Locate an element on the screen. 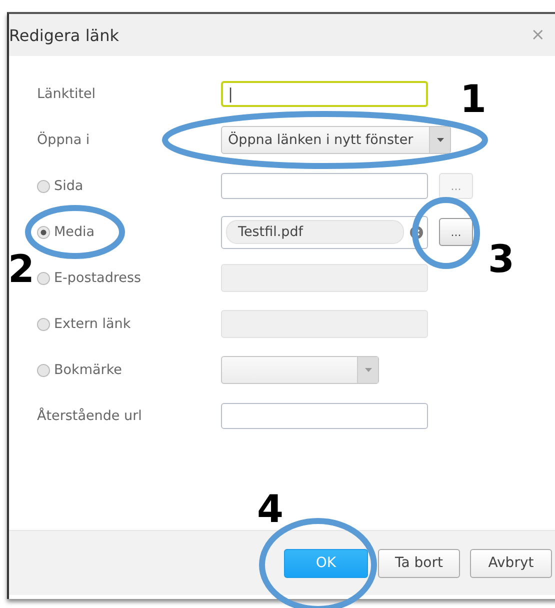 This screenshot has height=608, width=555. step-number: 3 is located at coordinates (501, 259).